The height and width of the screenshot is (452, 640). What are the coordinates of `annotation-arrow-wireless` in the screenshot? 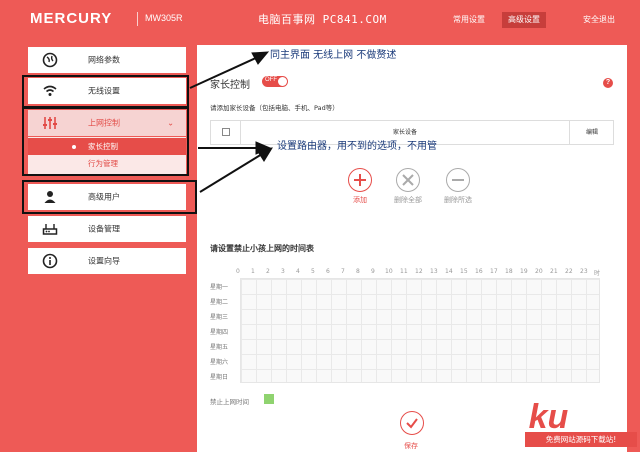 It's located at (224, 72).